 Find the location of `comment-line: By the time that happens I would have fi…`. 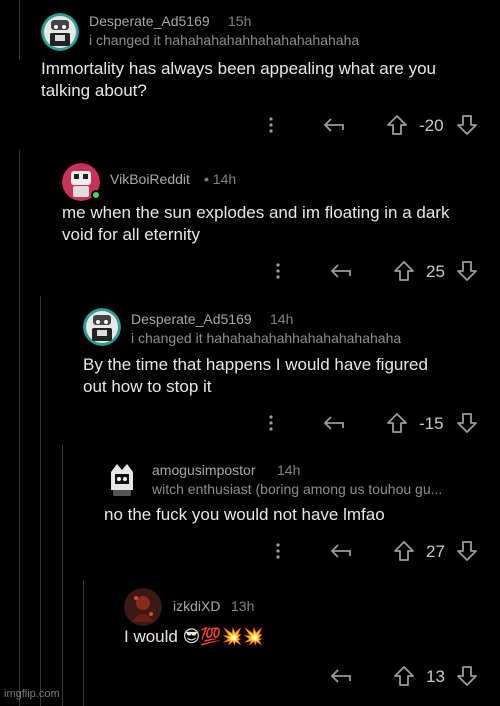

comment-line: By the time that happens I would have fi… is located at coordinates (255, 364).